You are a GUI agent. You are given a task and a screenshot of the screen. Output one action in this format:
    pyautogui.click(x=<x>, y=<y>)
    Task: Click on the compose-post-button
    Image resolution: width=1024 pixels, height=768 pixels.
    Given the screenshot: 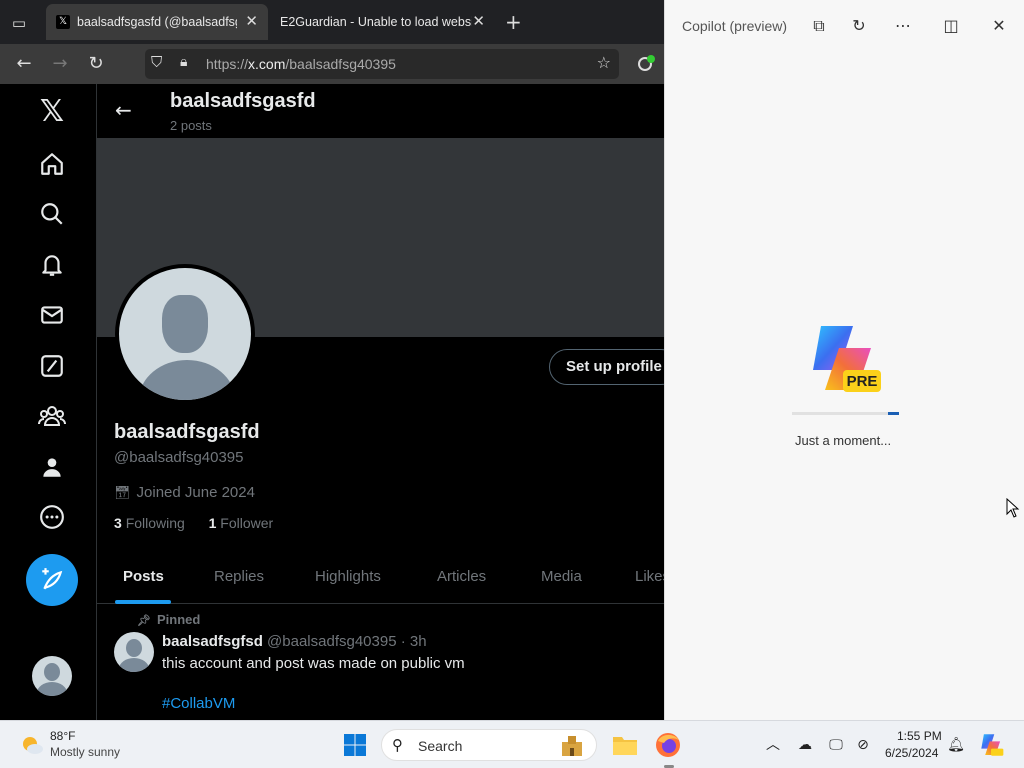 What is the action you would take?
    pyautogui.click(x=52, y=580)
    